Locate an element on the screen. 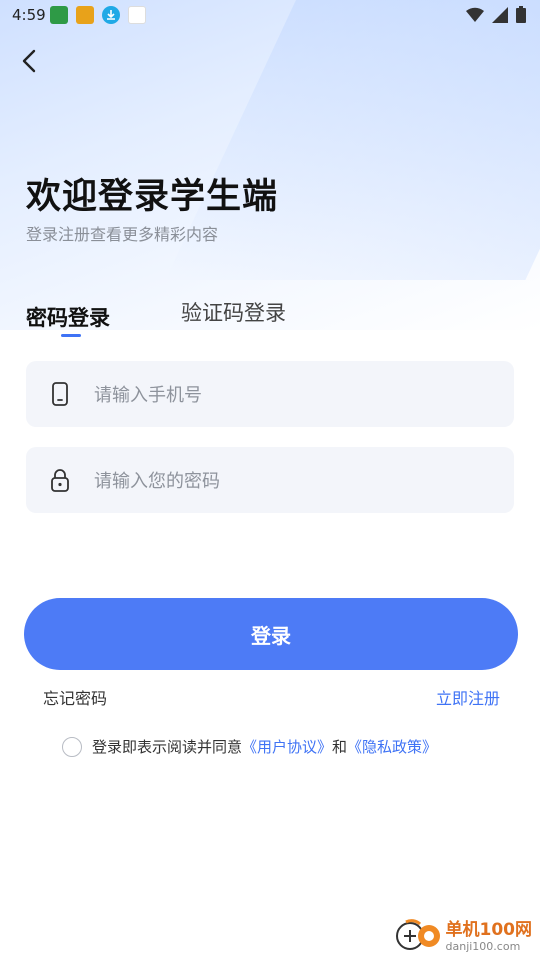  agreement-row: 登录即表示阅读并同意 《用户协议》 和 《隐私政策》 is located at coordinates (249, 746).